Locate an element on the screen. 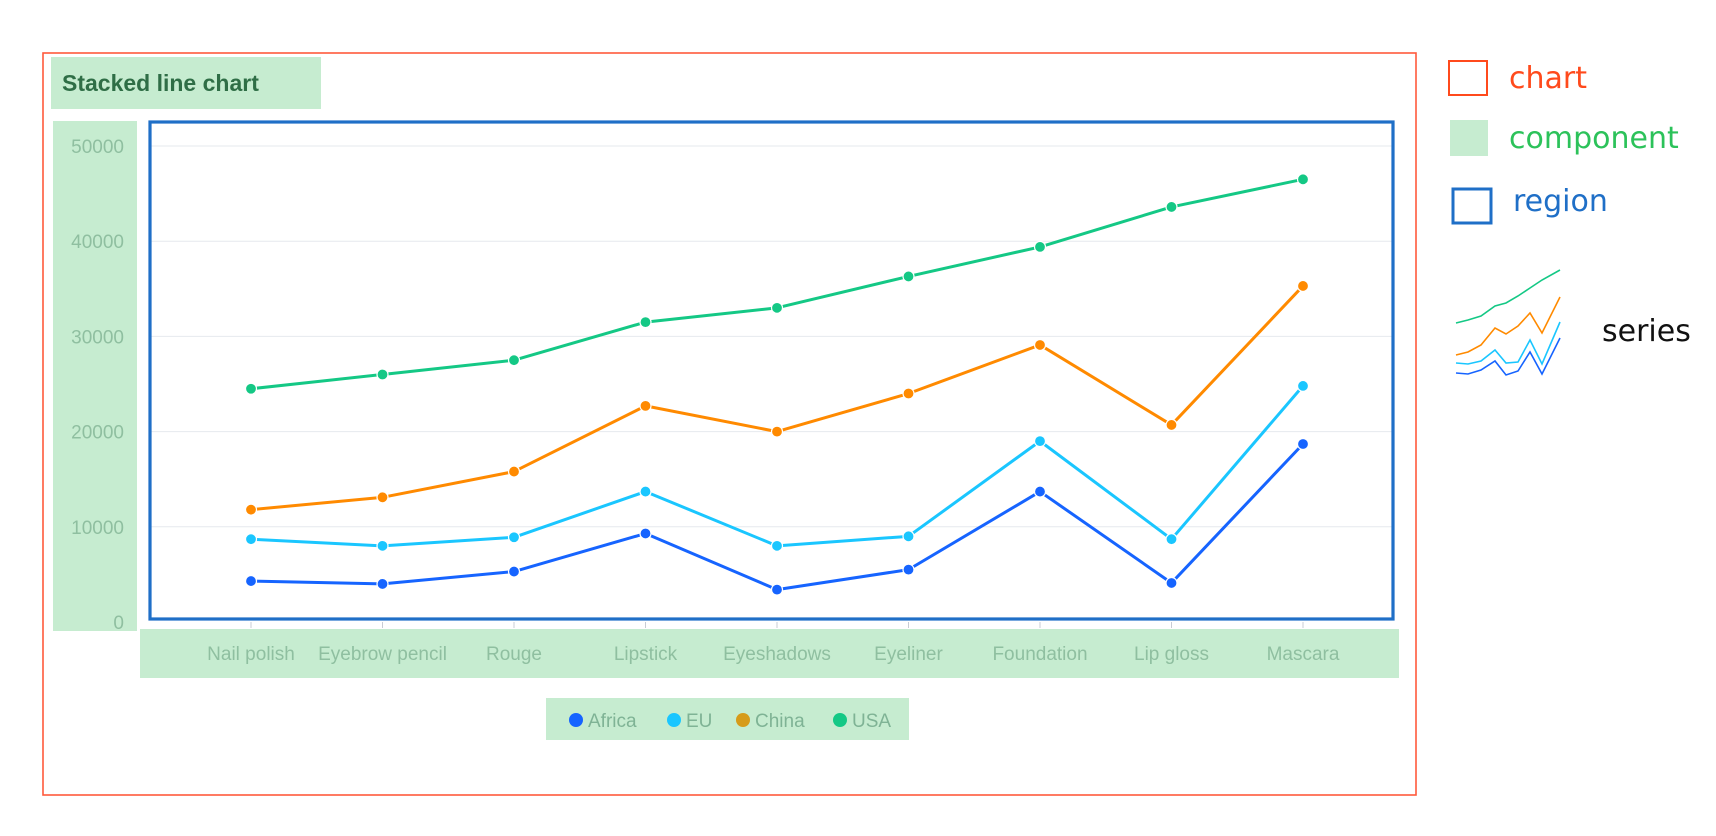 The height and width of the screenshot is (836, 1716). y-tick-label: 20000 is located at coordinates (97, 433).